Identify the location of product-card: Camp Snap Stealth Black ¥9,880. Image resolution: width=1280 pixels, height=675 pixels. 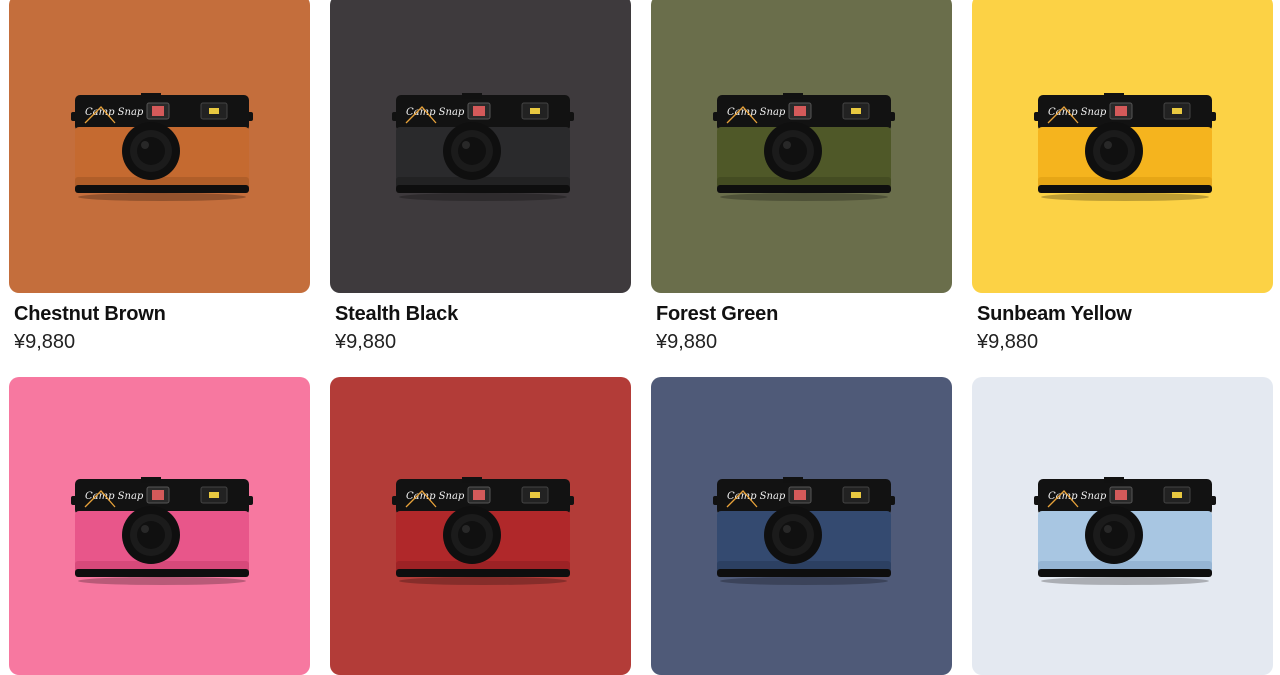
(480, 176).